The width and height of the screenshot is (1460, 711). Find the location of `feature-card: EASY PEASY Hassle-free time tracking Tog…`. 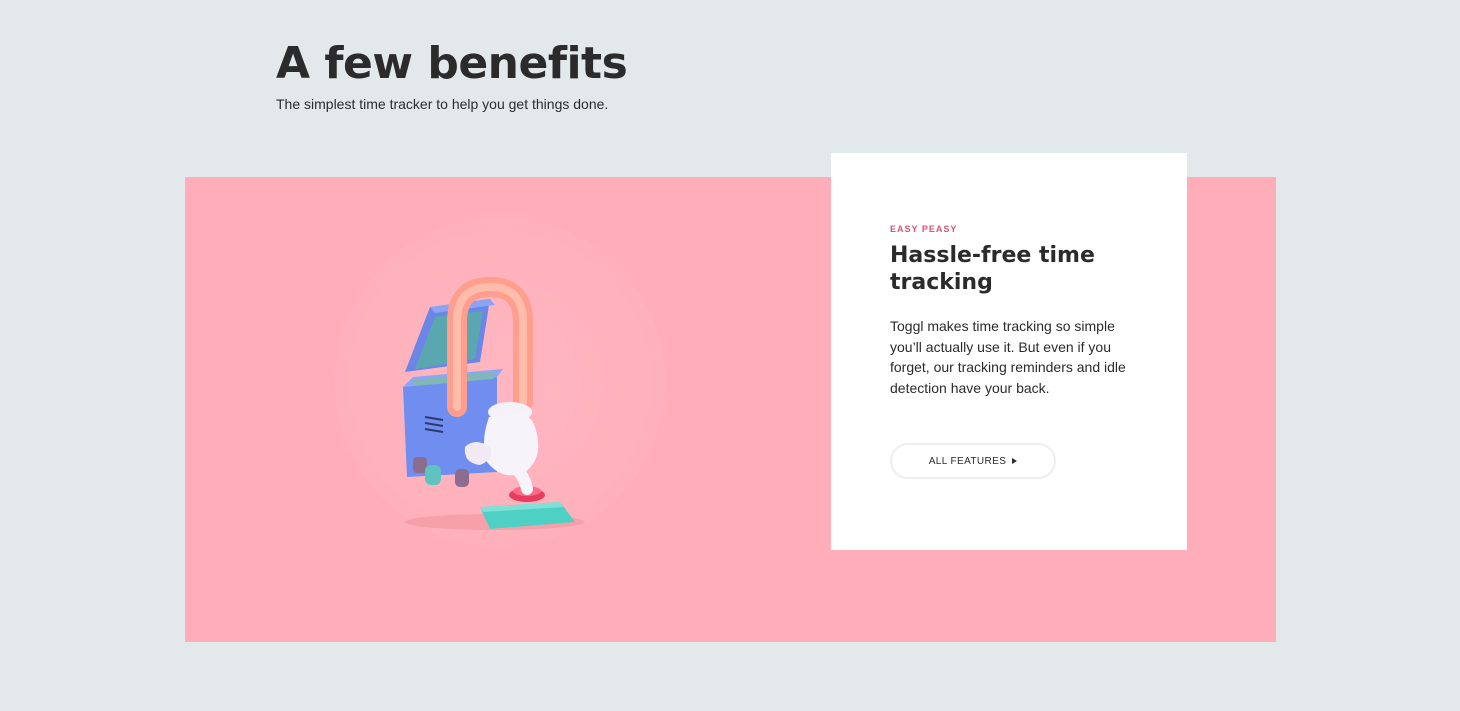

feature-card: EASY PEASY Hassle-free time tracking Tog… is located at coordinates (1009, 351).